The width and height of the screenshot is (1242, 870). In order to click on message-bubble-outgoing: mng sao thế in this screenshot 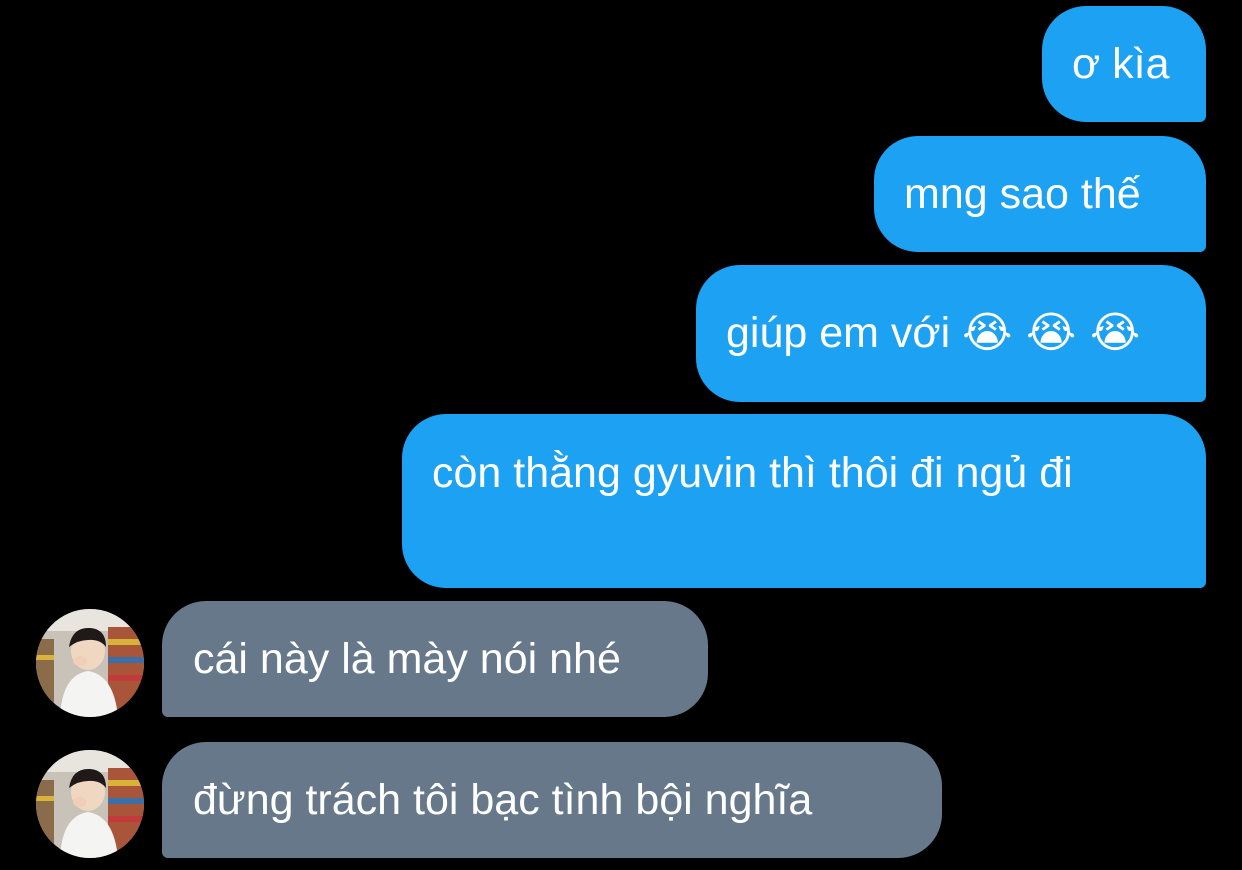, I will do `click(1040, 194)`.